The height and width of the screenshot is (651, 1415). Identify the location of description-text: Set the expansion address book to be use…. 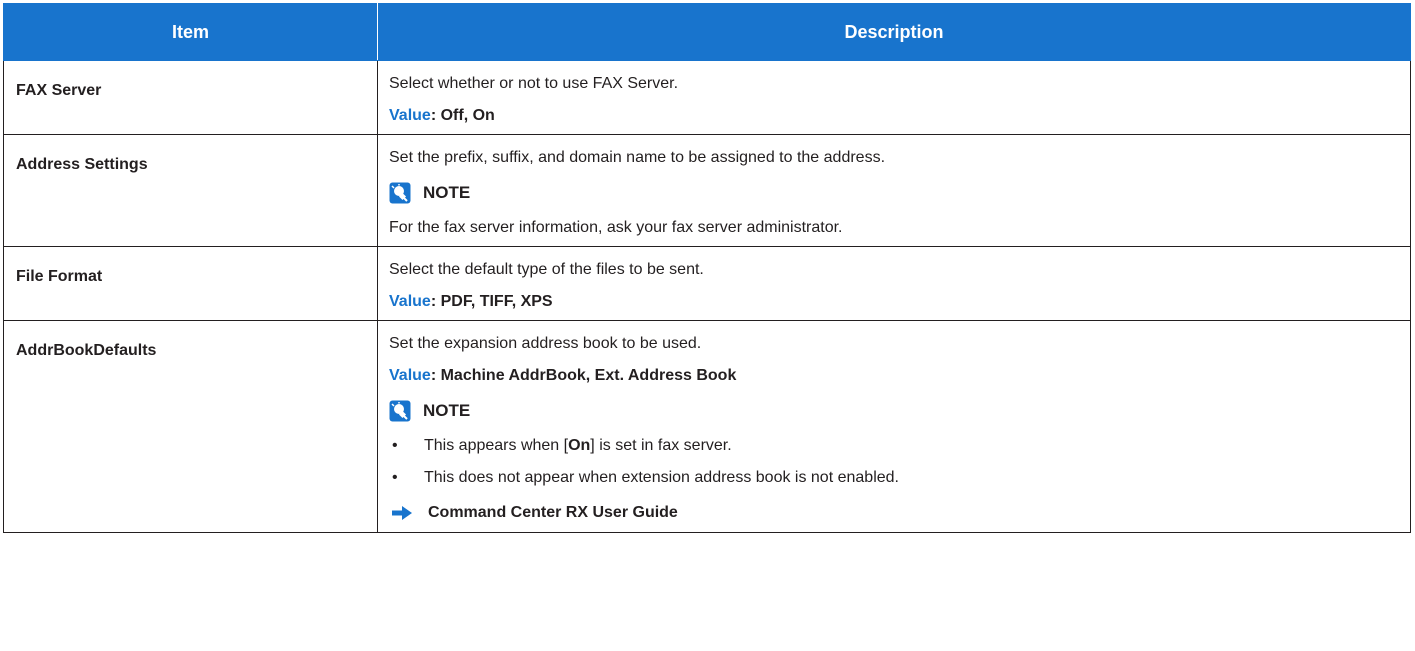
(545, 343).